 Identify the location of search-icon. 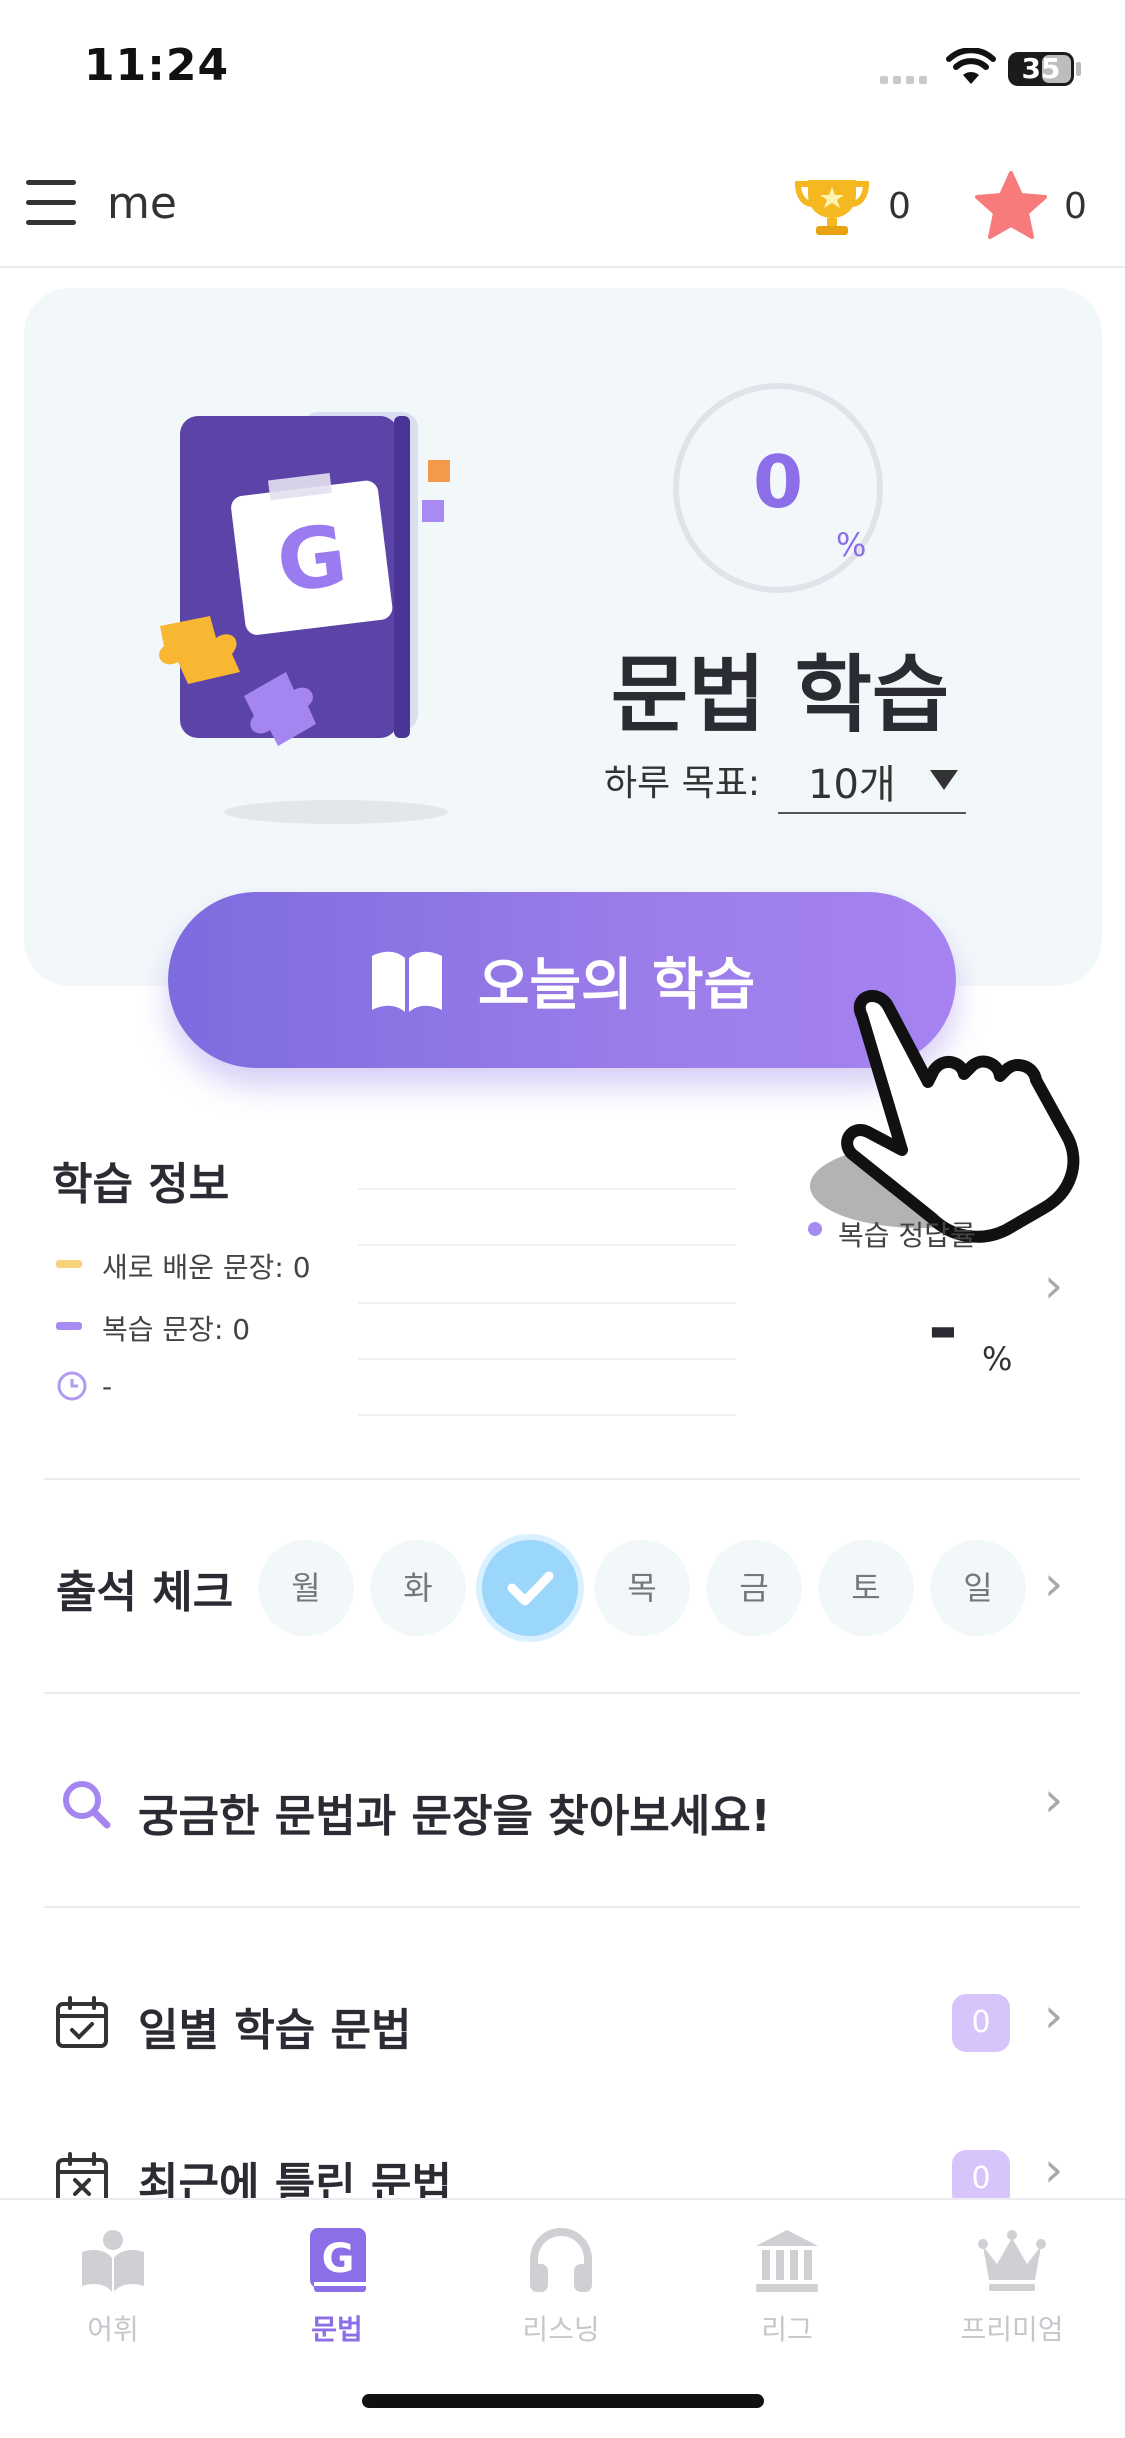
(86, 1804).